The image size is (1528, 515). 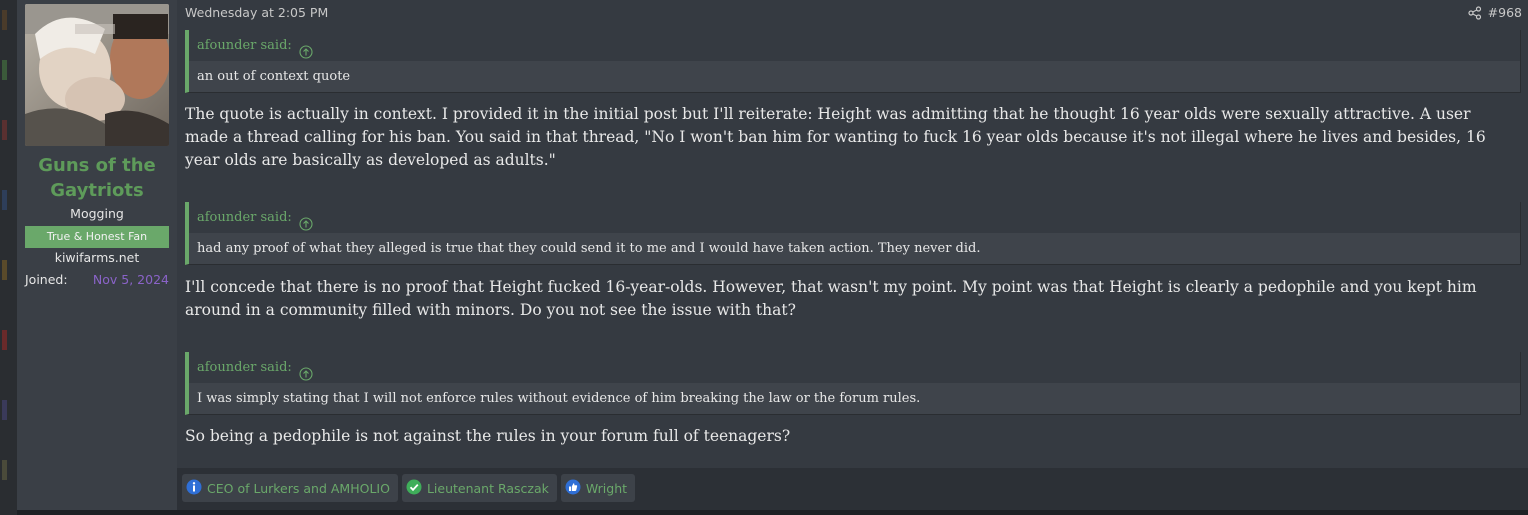 I want to click on user-banner: True & Honest Fan, so click(x=97, y=237).